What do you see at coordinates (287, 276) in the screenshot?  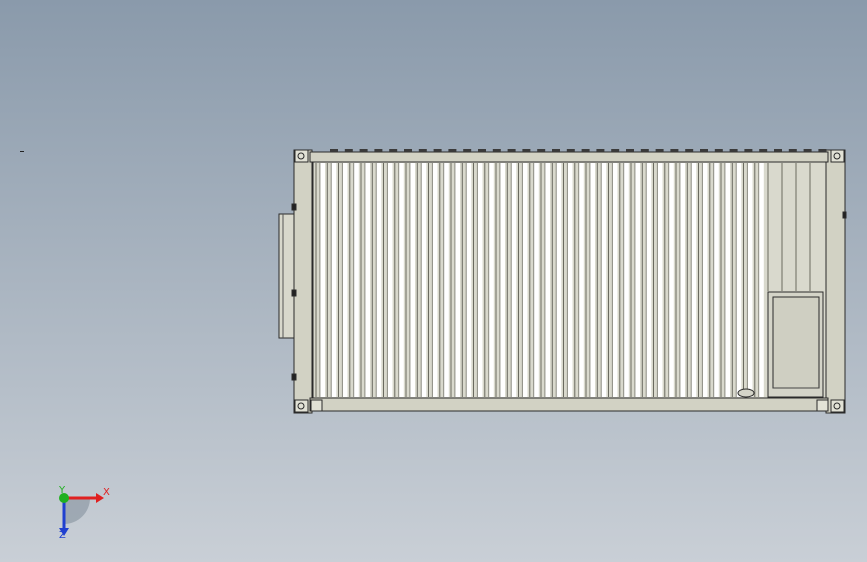 I see `side-door-plate` at bounding box center [287, 276].